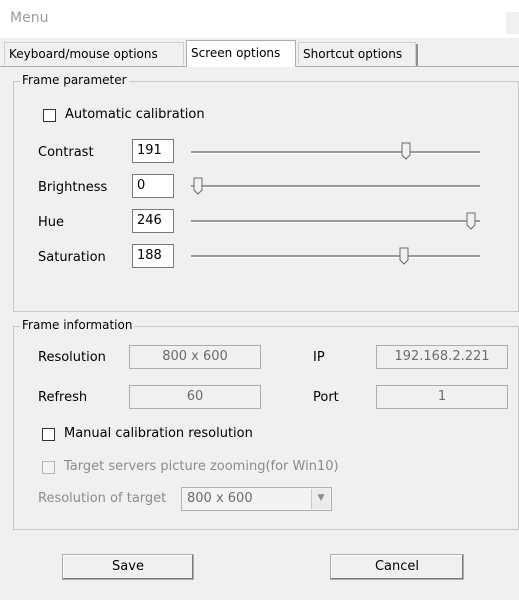 This screenshot has width=519, height=600. Describe the element at coordinates (220, 498) in the screenshot. I see `target-resolution-value: 800 x 600` at that location.